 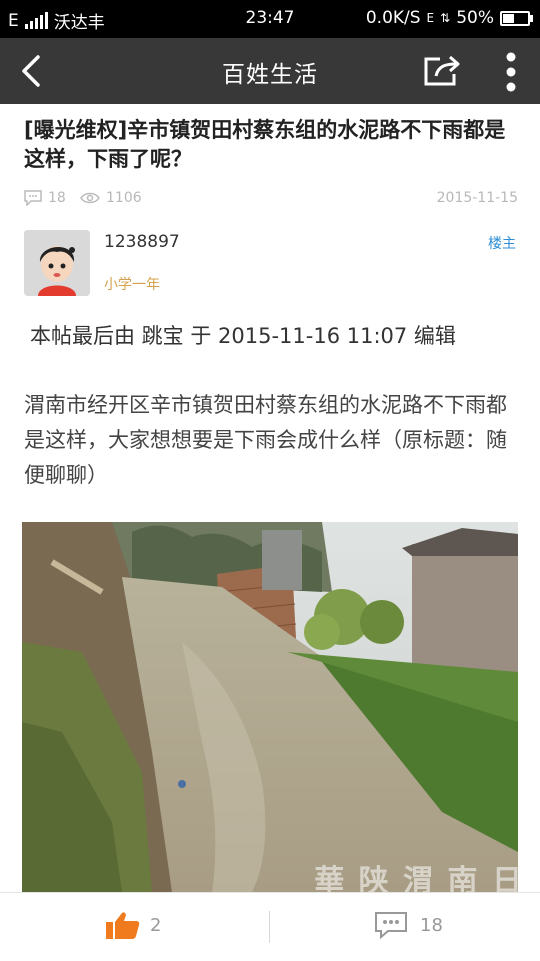 I want to click on data-type: E, so click(x=430, y=18).